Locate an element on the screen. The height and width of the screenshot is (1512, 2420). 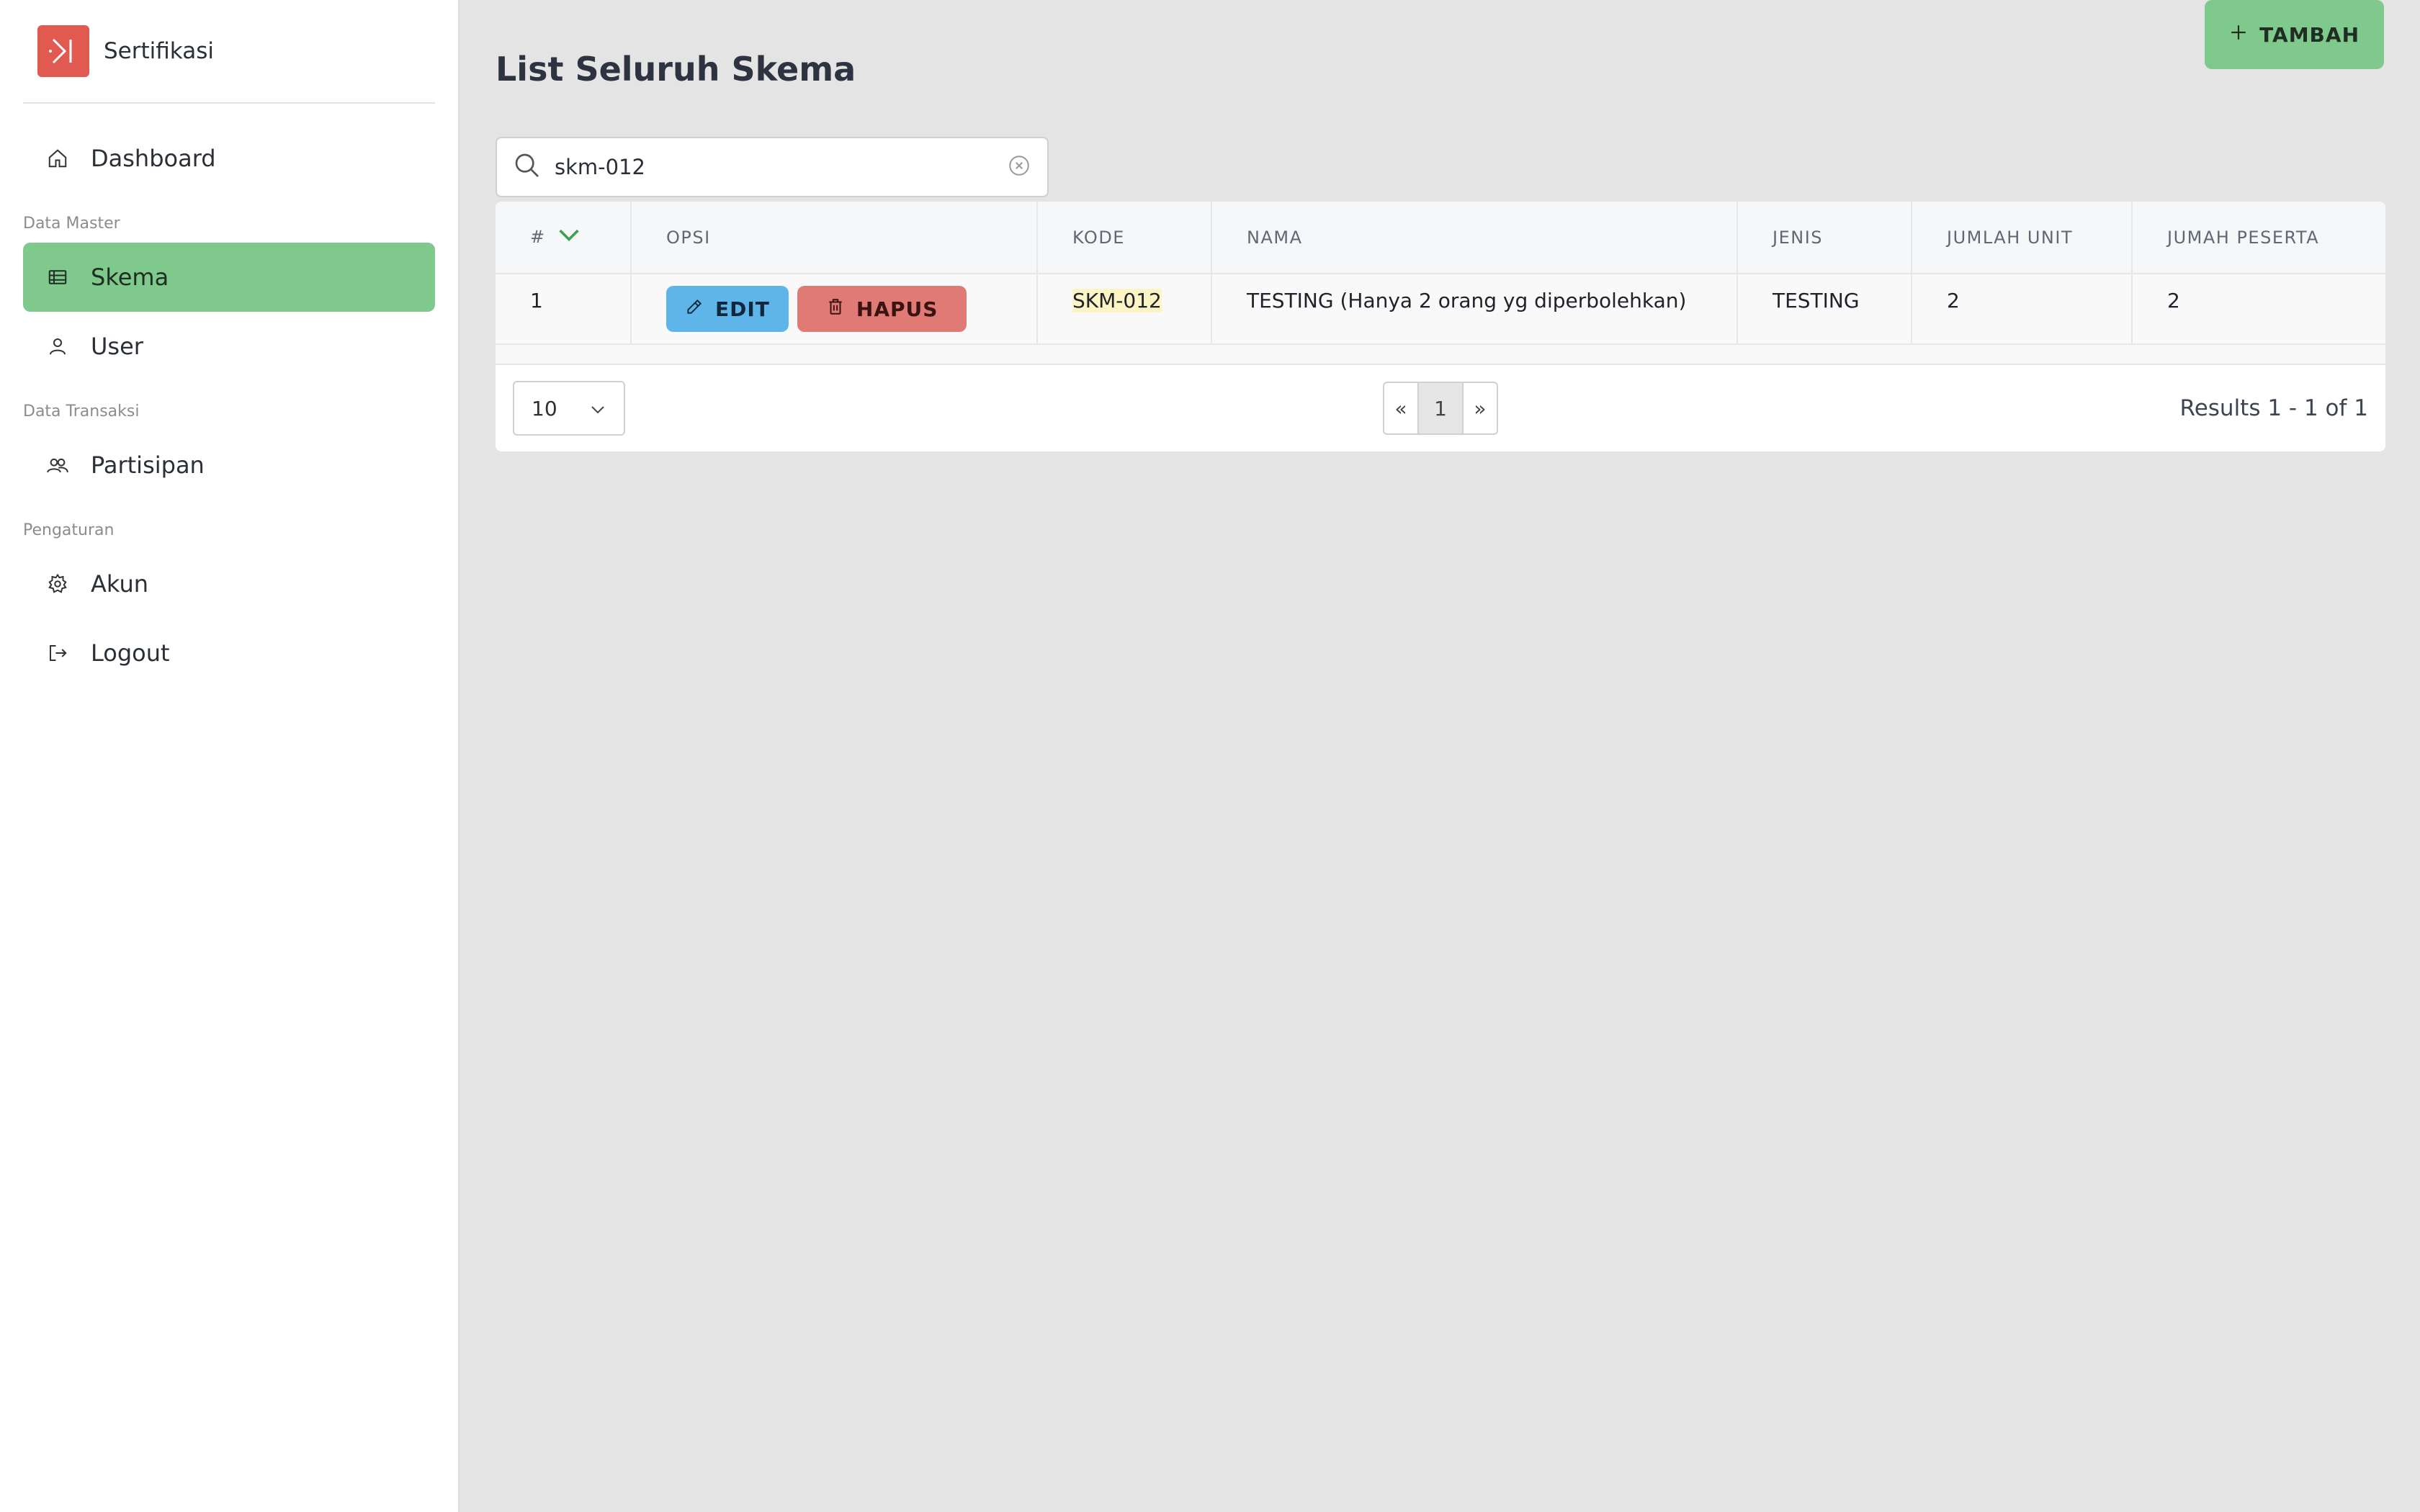
pagination: « 1 » is located at coordinates (1440, 408).